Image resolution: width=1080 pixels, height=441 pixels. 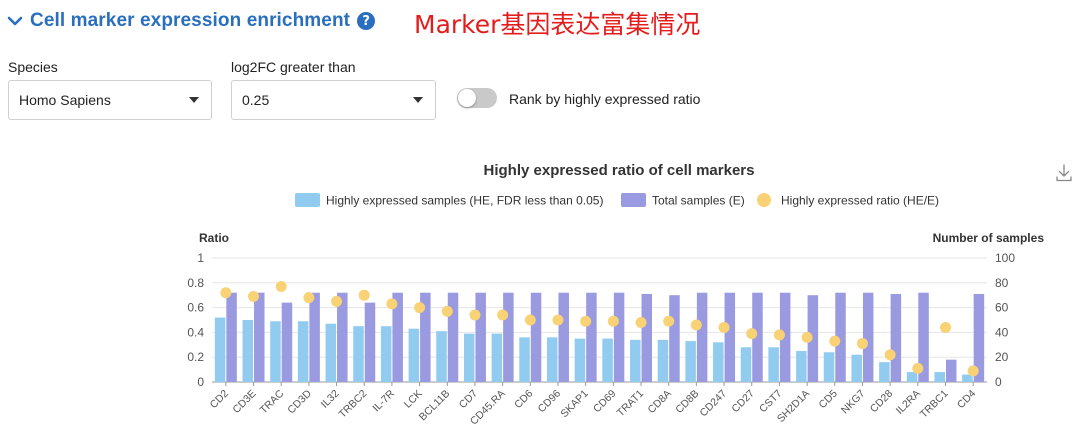 I want to click on bar-total-CD2, so click(x=231, y=337).